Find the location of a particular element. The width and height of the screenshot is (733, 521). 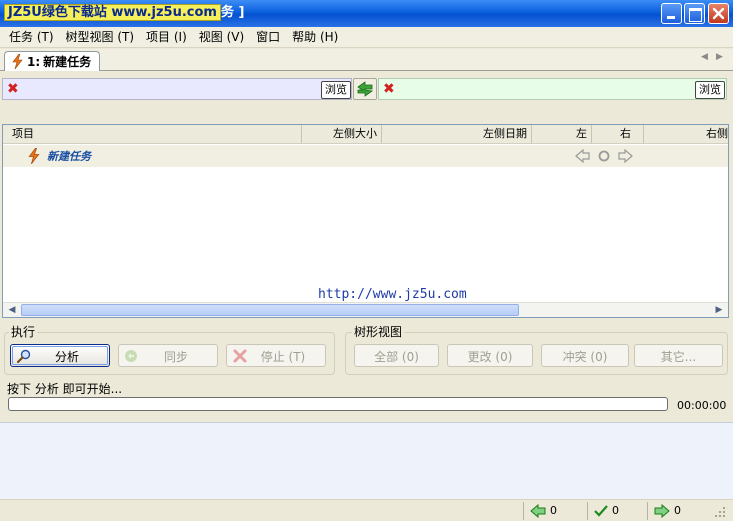

menu-item: 项目 (I) is located at coordinates (166, 37).